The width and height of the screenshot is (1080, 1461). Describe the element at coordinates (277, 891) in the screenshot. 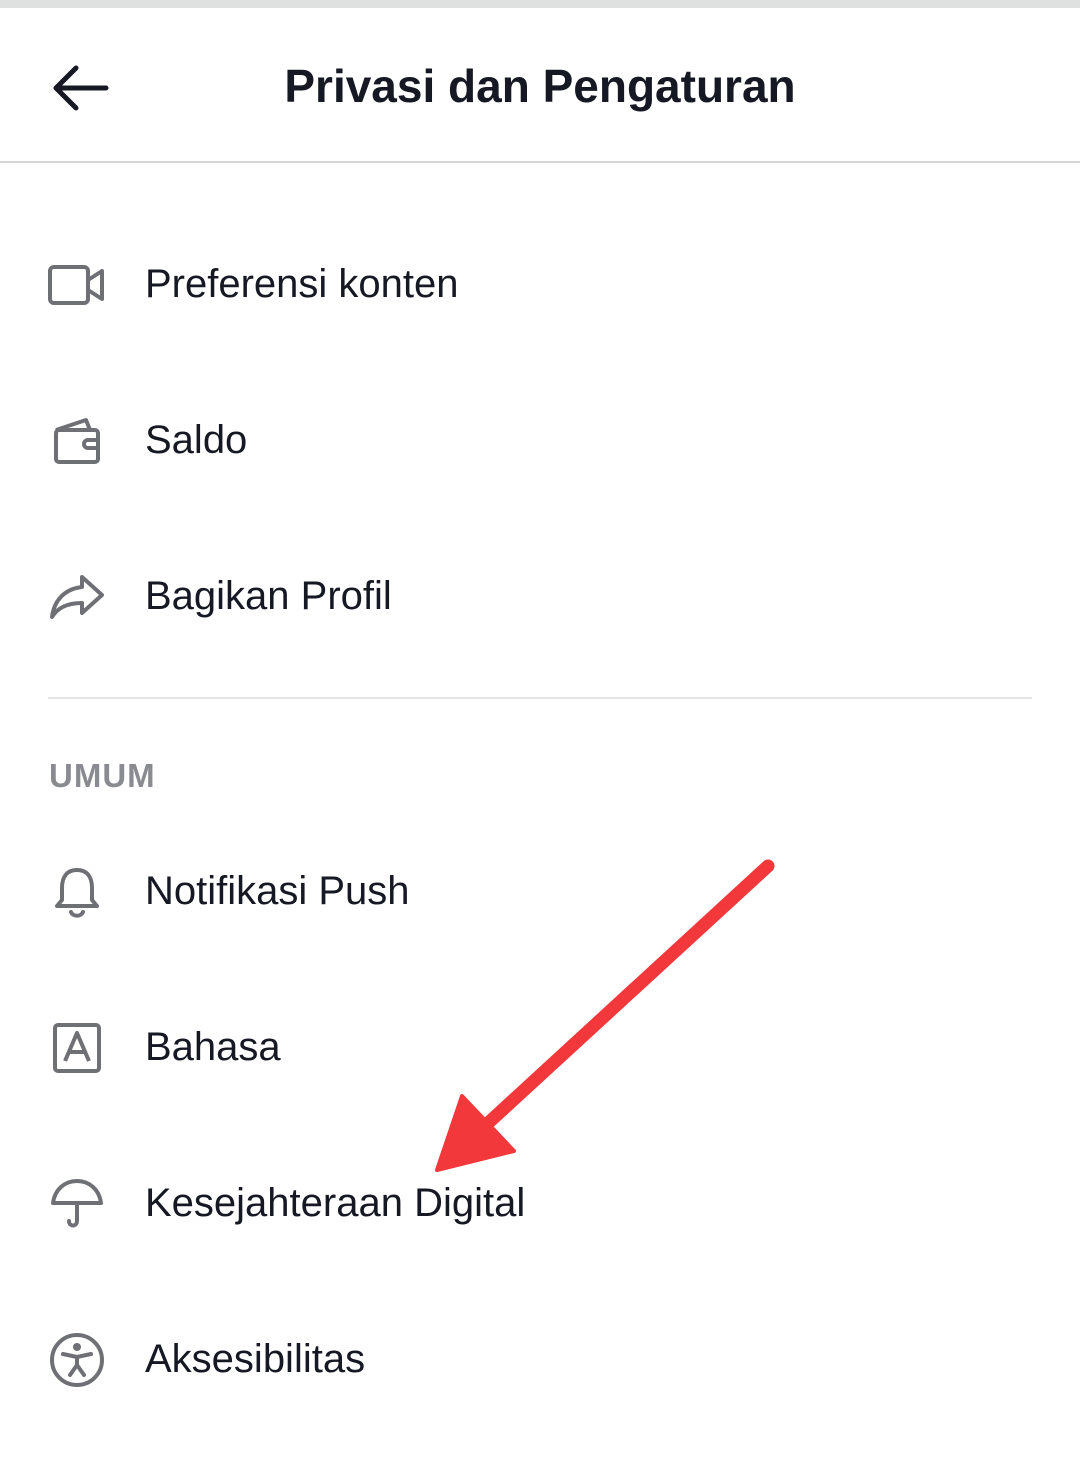

I see `menu-item-label: Notifikasi Push` at that location.